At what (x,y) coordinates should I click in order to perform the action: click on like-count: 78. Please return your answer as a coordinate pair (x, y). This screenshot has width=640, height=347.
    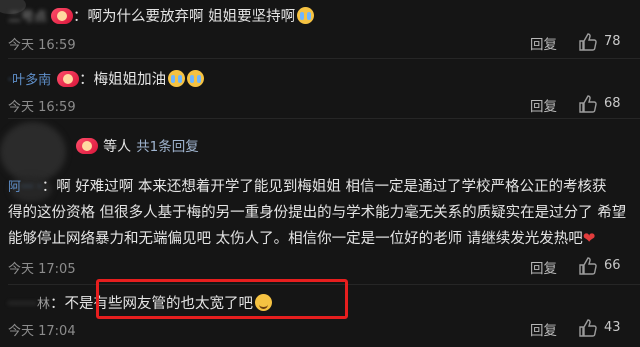
    Looking at the image, I should click on (612, 41).